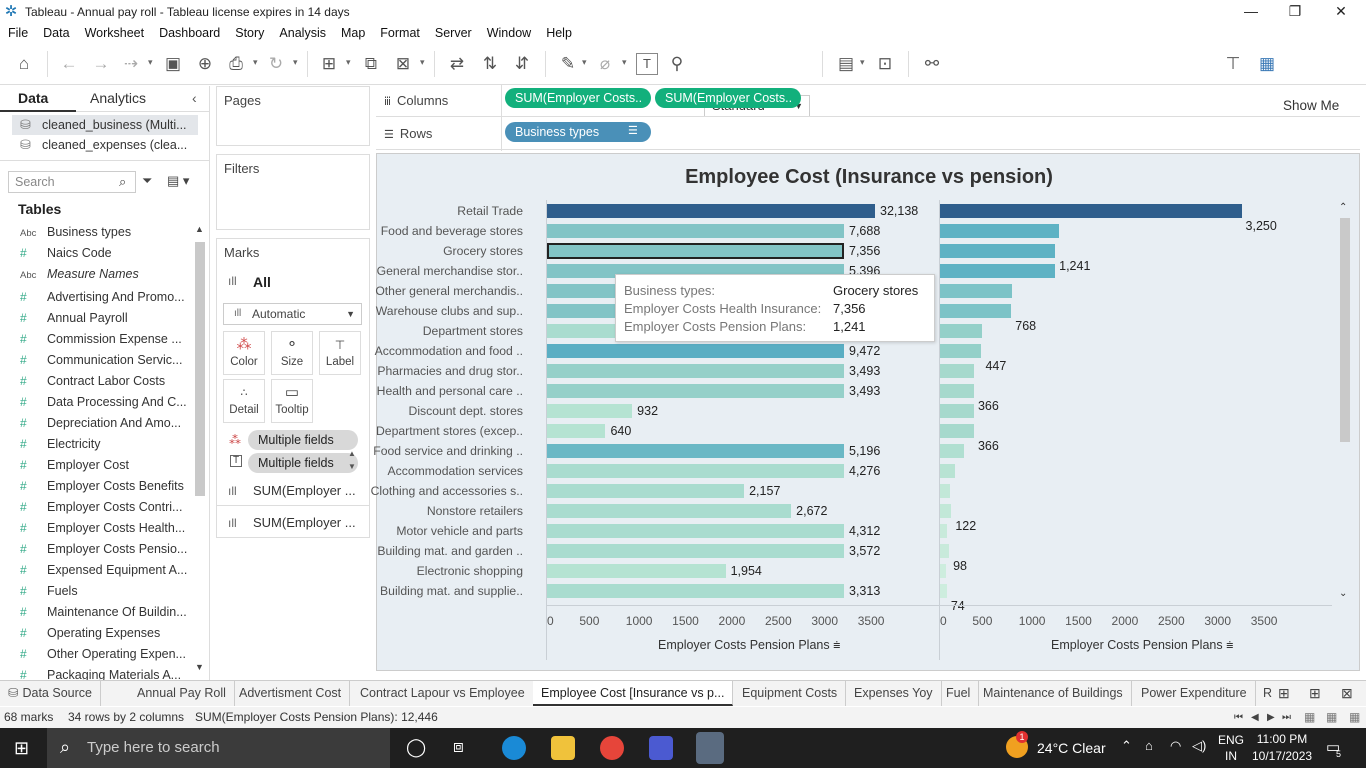 The height and width of the screenshot is (768, 1366). Describe the element at coordinates (559, 33) in the screenshot. I see `menu-help: Help` at that location.